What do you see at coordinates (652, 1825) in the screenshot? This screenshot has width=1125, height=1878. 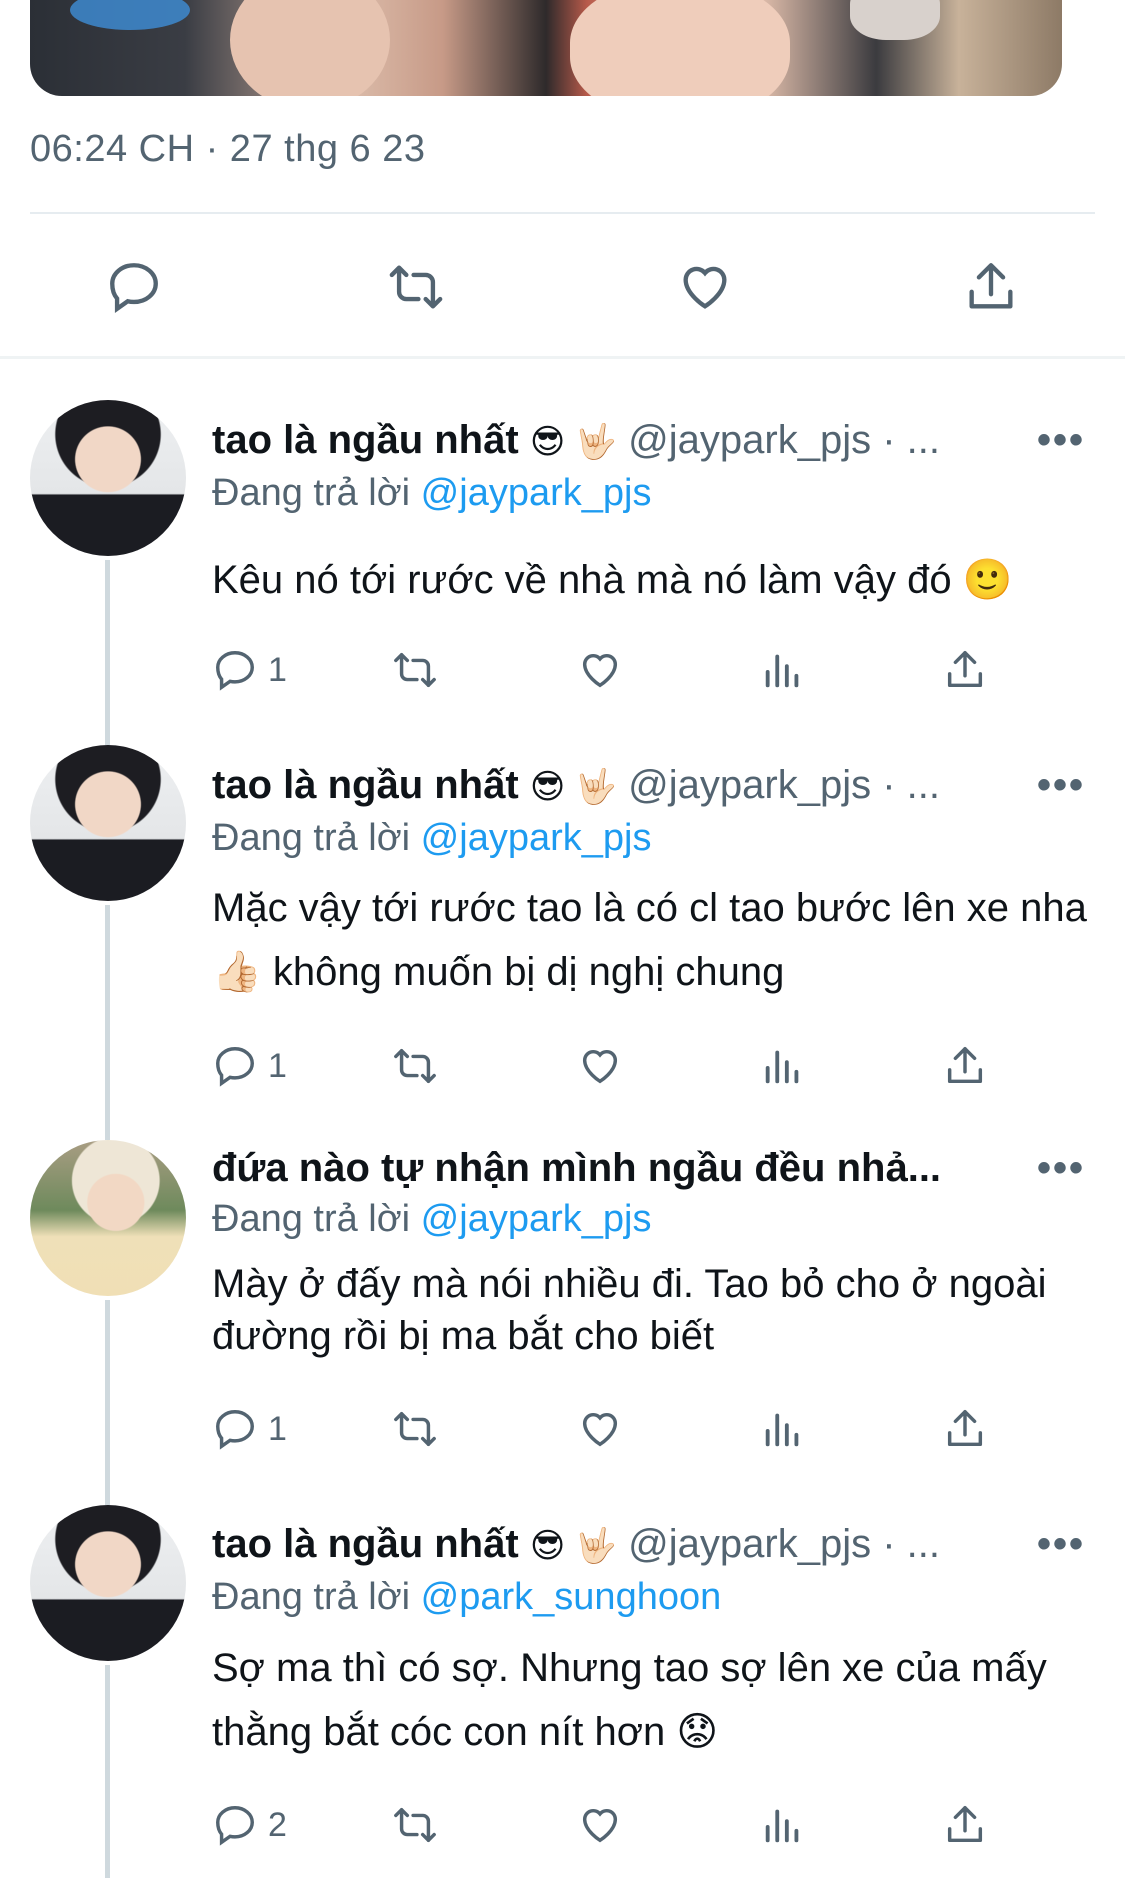 I see `reply-actions: 2` at bounding box center [652, 1825].